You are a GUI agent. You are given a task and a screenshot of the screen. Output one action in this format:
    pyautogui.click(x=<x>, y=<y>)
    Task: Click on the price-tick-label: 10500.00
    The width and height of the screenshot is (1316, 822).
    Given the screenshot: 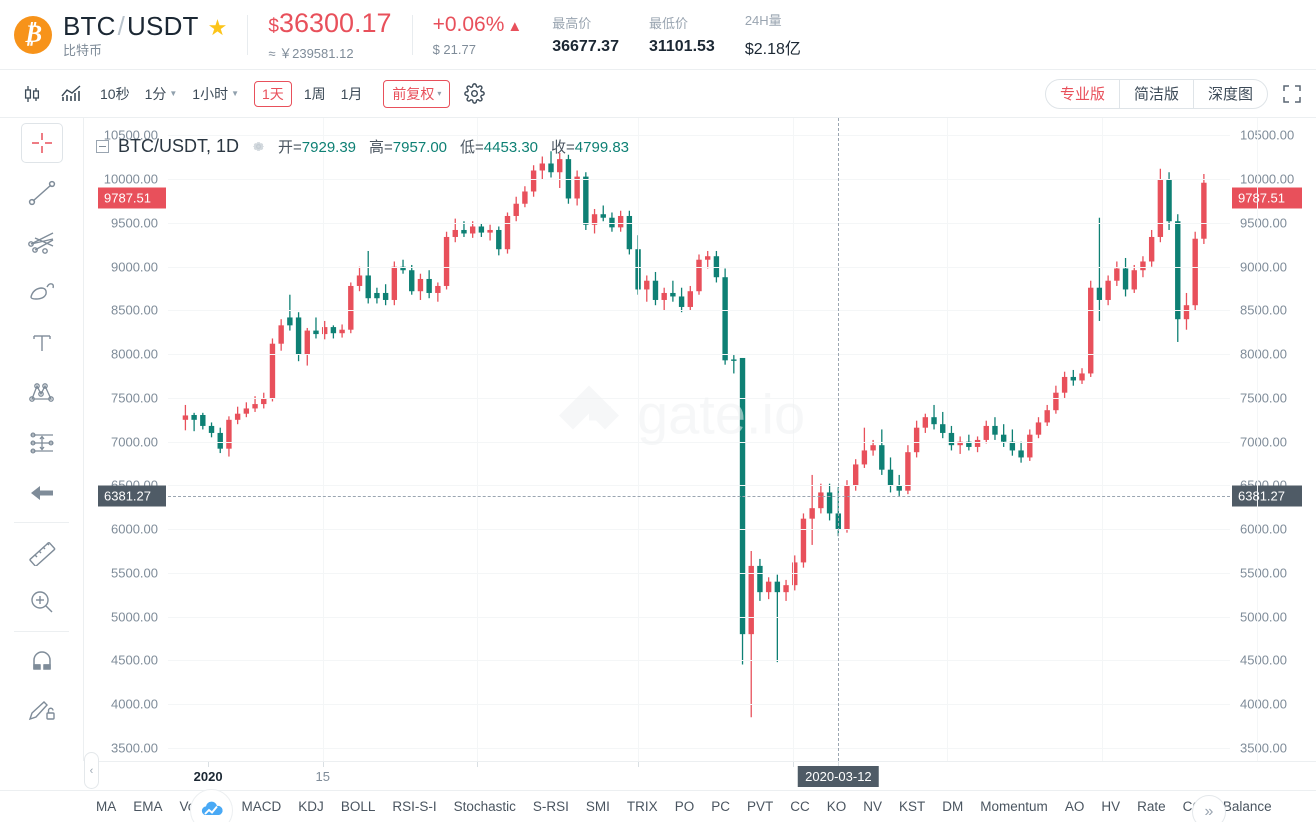 What is the action you would take?
    pyautogui.click(x=1267, y=135)
    